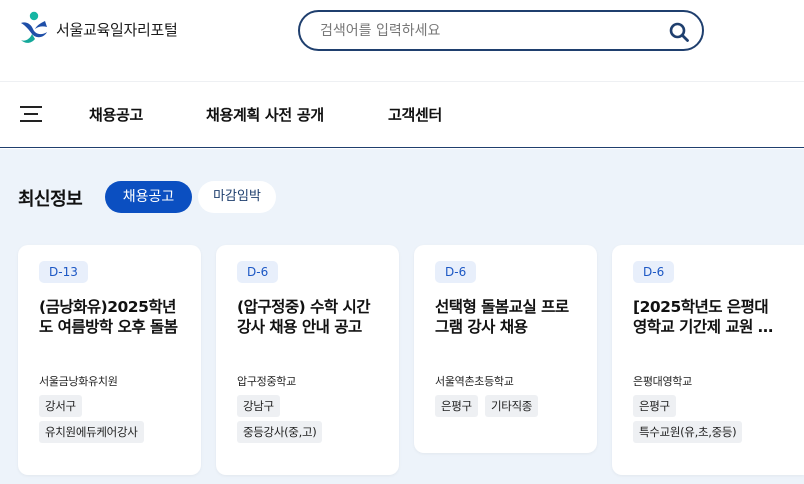 The width and height of the screenshot is (804, 484). I want to click on tag-list: 은평구 기타직종, so click(510, 408).